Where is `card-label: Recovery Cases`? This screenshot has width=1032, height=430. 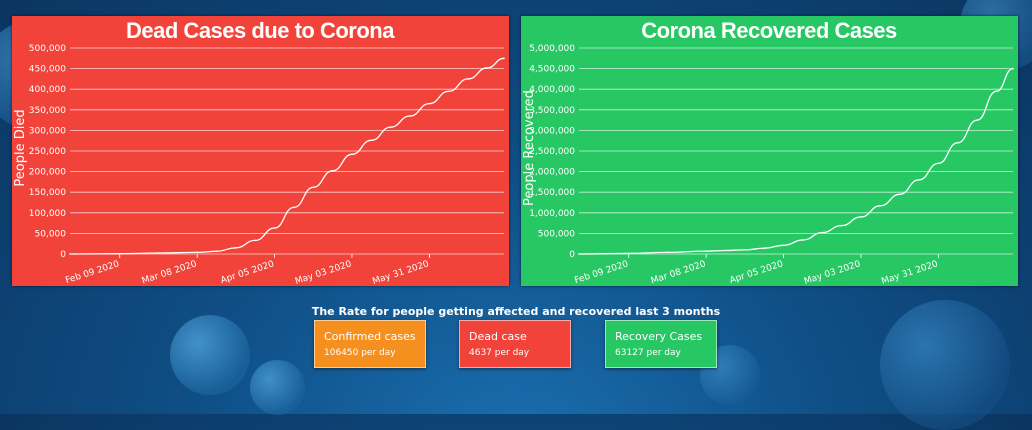 card-label: Recovery Cases is located at coordinates (659, 336).